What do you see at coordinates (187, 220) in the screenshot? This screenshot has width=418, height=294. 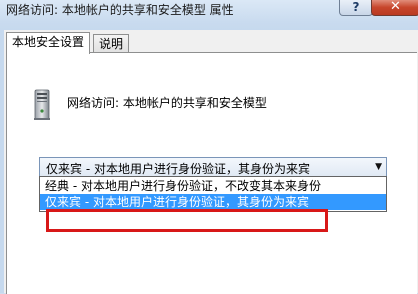 I see `annotation-highlight-box` at bounding box center [187, 220].